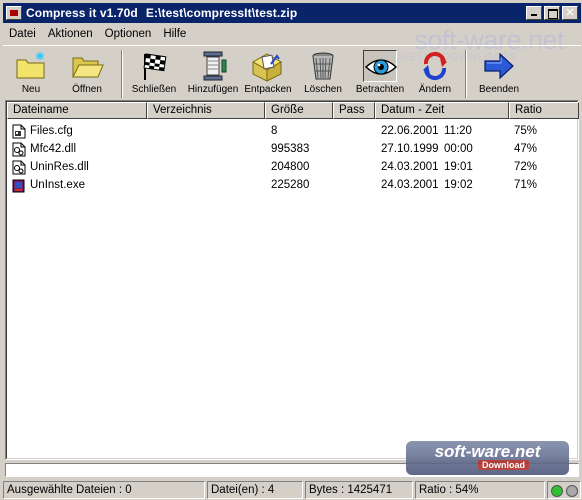 This screenshot has width=582, height=500. What do you see at coordinates (70, 34) in the screenshot?
I see `menu-aktionen: Aktionen` at bounding box center [70, 34].